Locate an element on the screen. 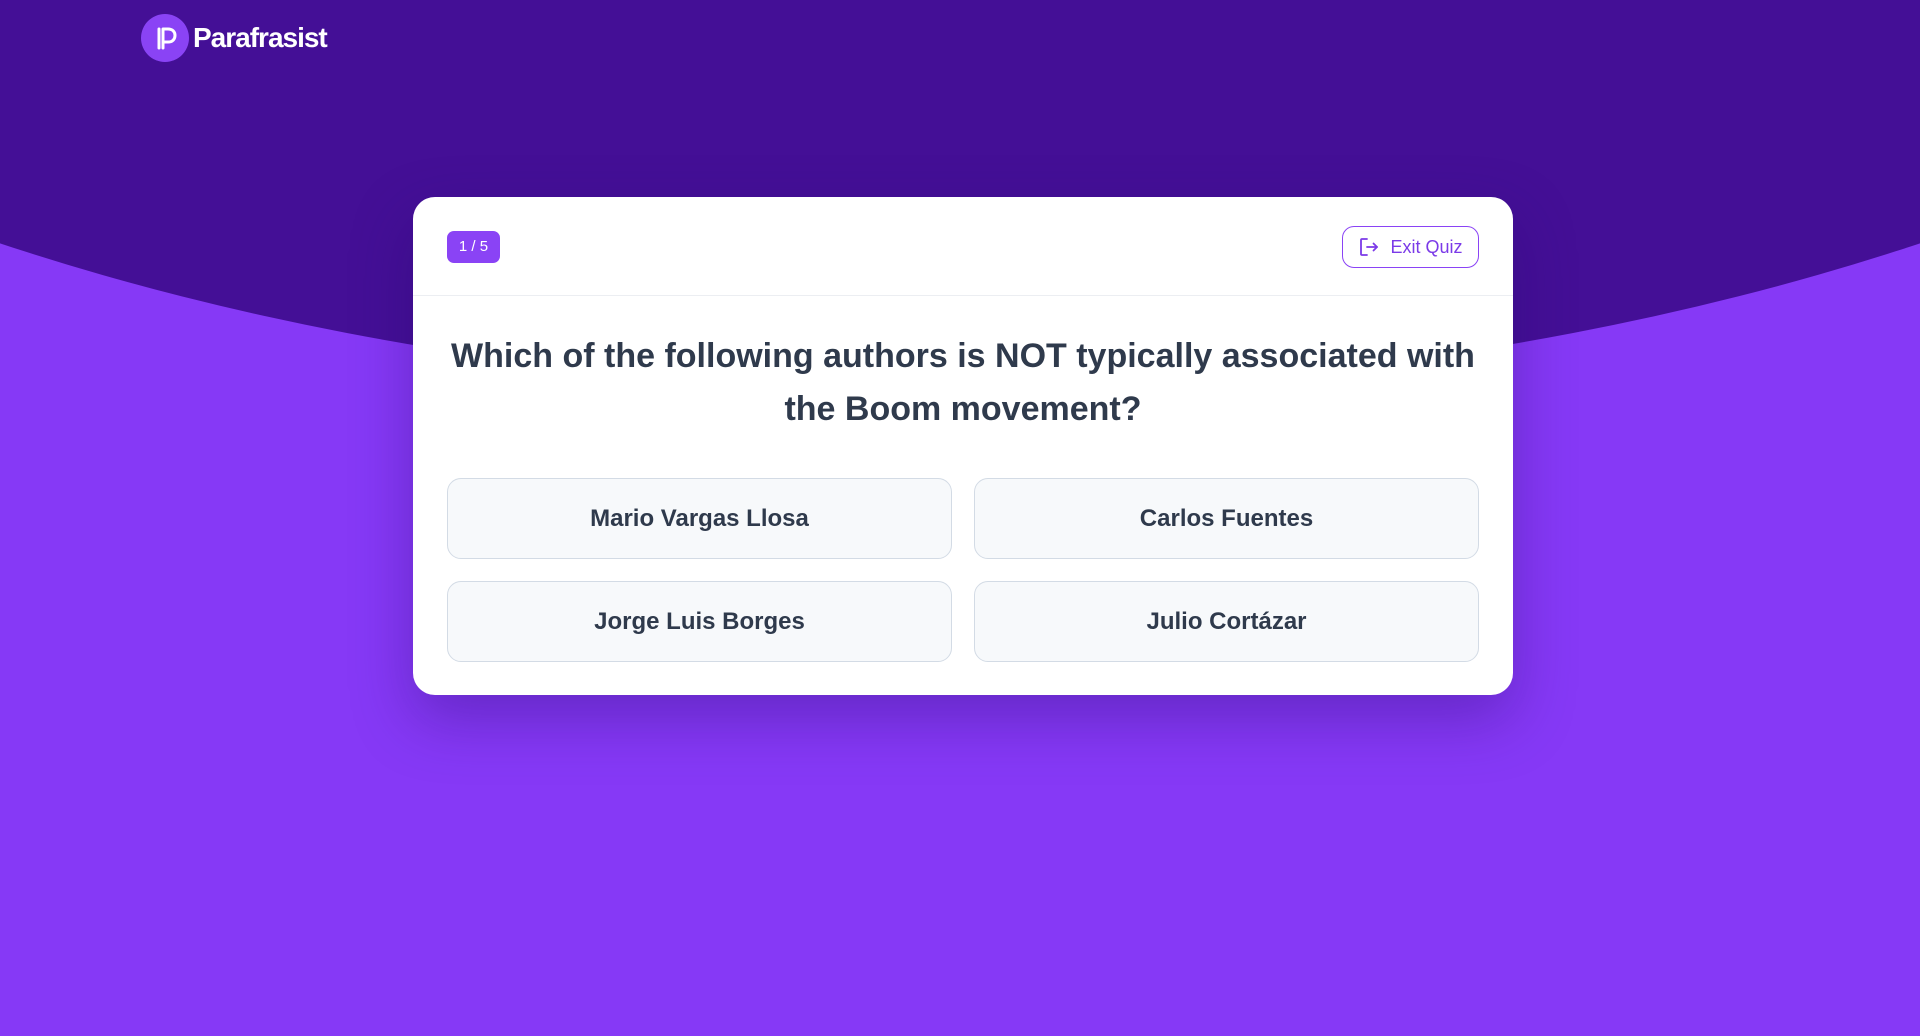 This screenshot has width=1920, height=1036. answer-option: Julio Cortázar is located at coordinates (1226, 621).